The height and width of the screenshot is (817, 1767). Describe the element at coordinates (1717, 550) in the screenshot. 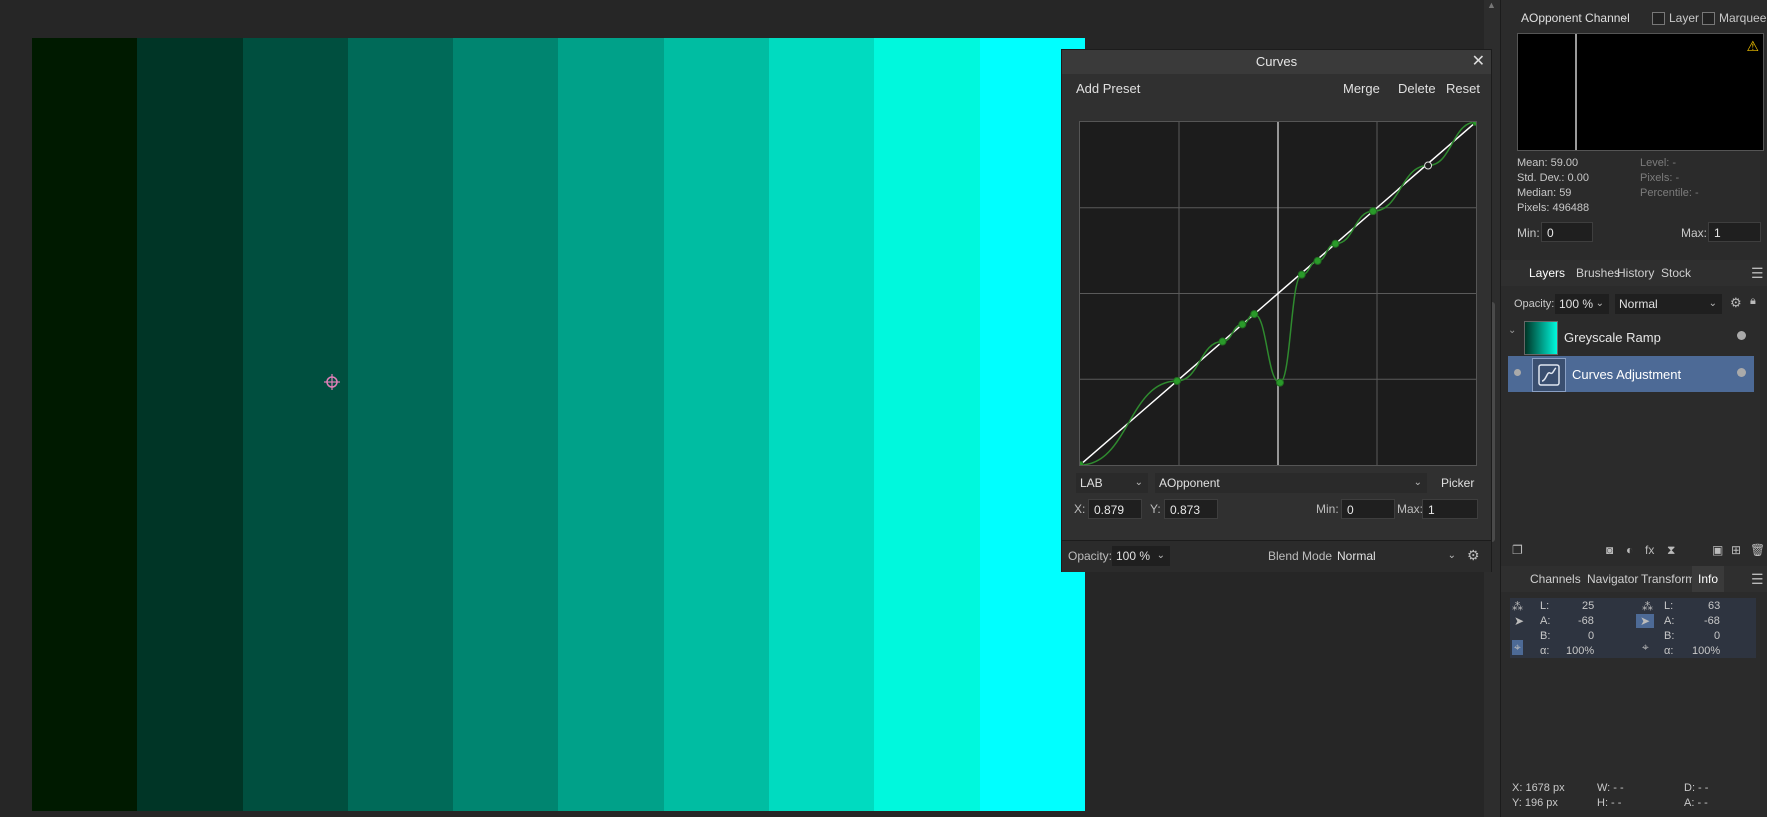

I see `folder-icon: ▣` at that location.